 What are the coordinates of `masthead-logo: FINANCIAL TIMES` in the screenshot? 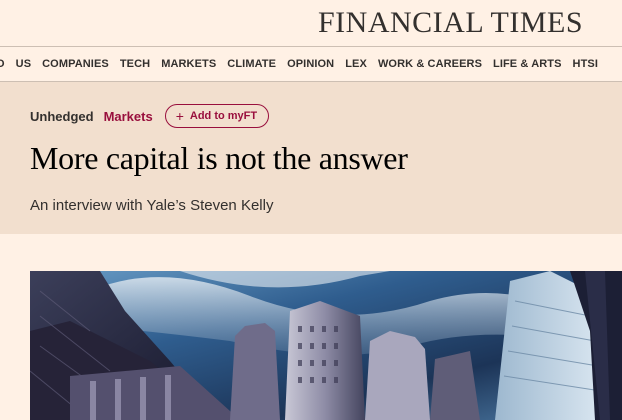 It's located at (468, 23).